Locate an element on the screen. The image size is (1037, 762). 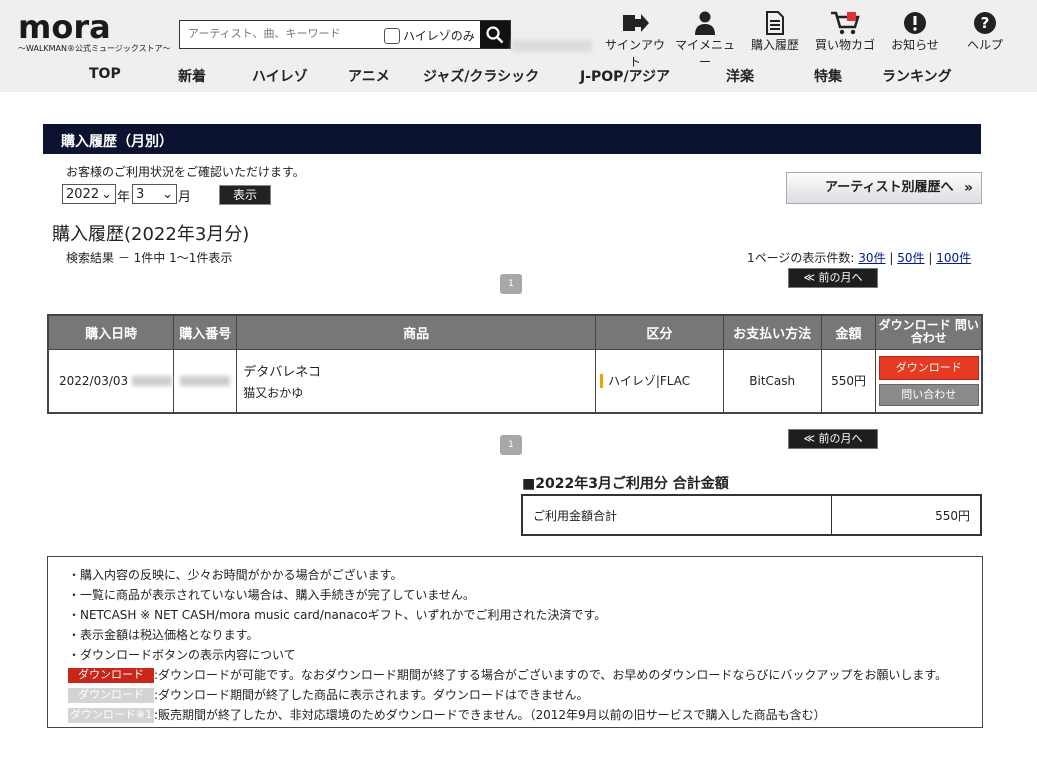
search-button is located at coordinates (495, 34).